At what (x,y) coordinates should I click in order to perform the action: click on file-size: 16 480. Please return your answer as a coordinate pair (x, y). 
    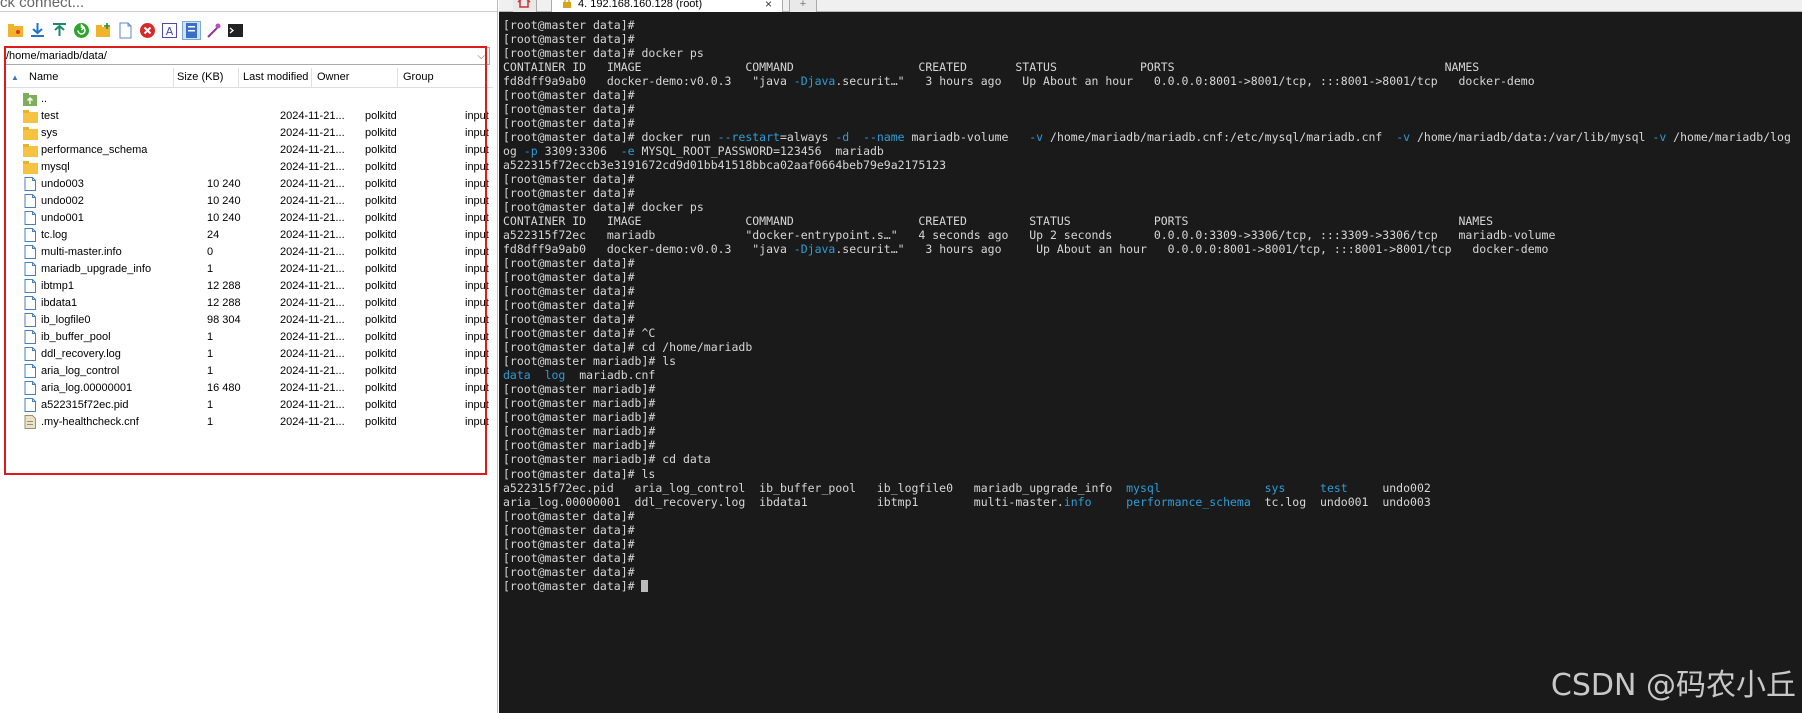
    Looking at the image, I should click on (224, 388).